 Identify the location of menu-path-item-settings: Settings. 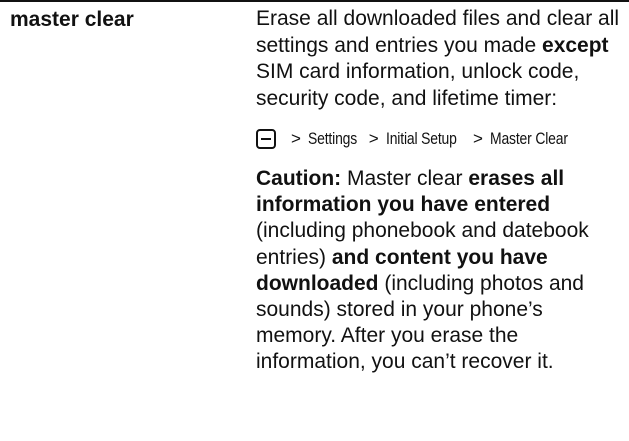
(332, 138).